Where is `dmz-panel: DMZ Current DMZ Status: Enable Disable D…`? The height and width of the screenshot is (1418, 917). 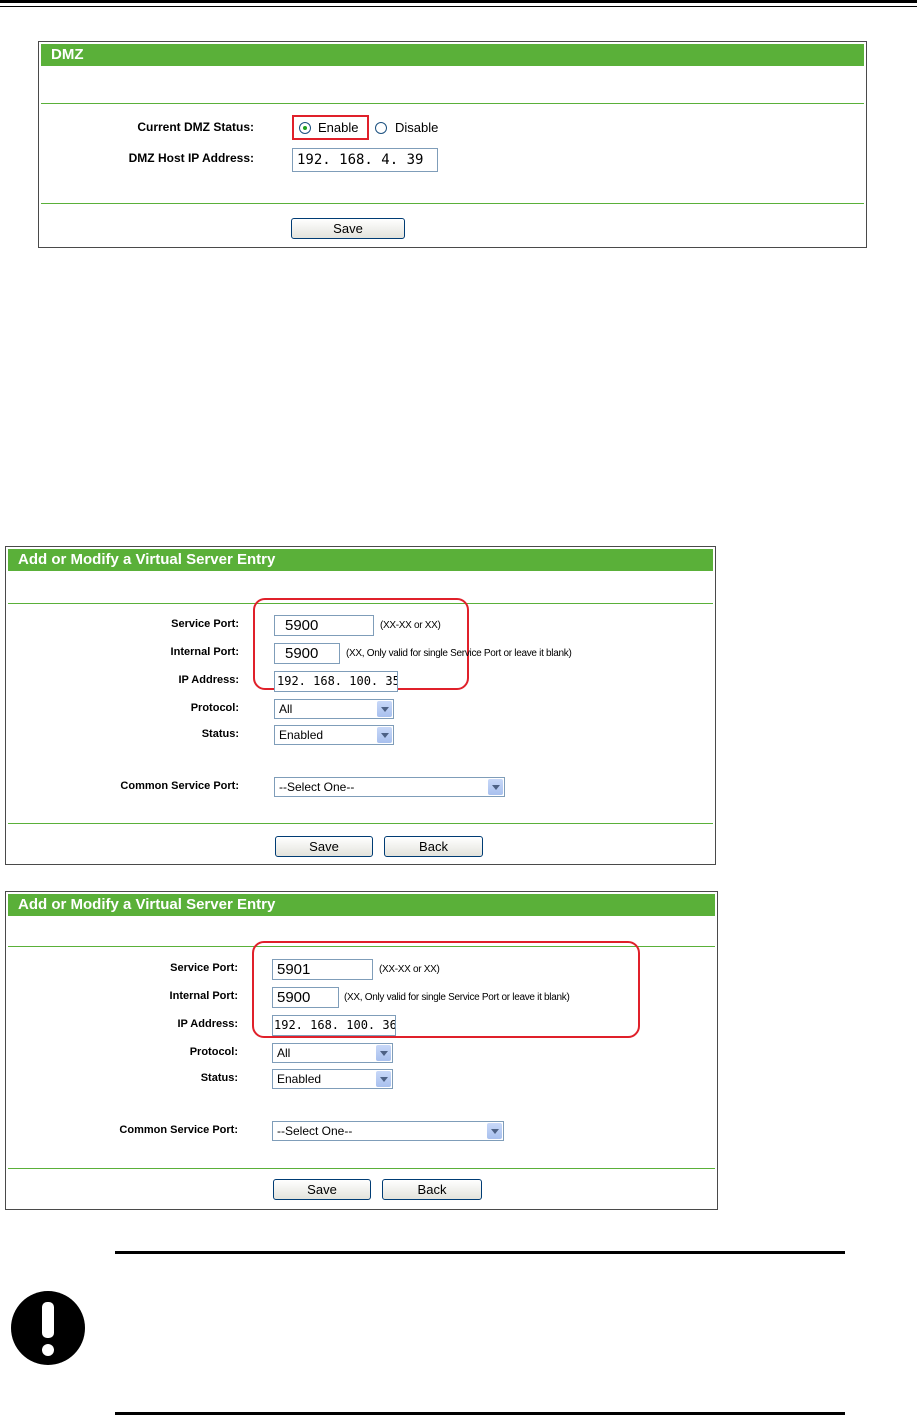
dmz-panel: DMZ Current DMZ Status: Enable Disable D… is located at coordinates (452, 144).